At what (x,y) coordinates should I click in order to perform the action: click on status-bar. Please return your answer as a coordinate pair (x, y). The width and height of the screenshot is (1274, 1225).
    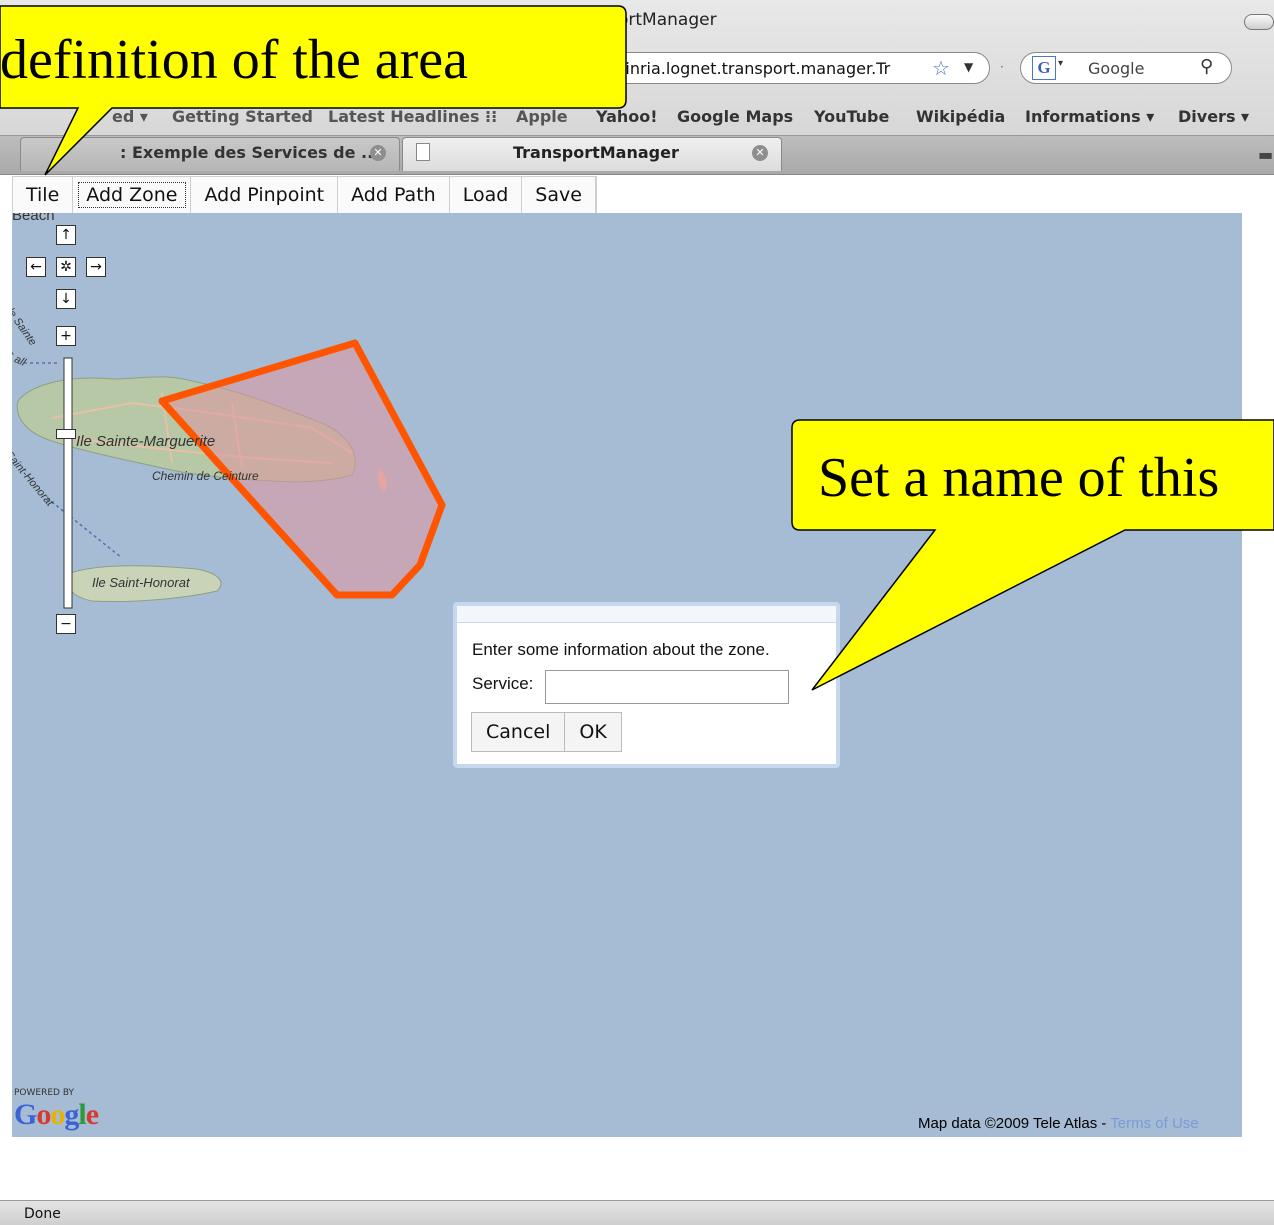
    Looking at the image, I should click on (637, 1212).